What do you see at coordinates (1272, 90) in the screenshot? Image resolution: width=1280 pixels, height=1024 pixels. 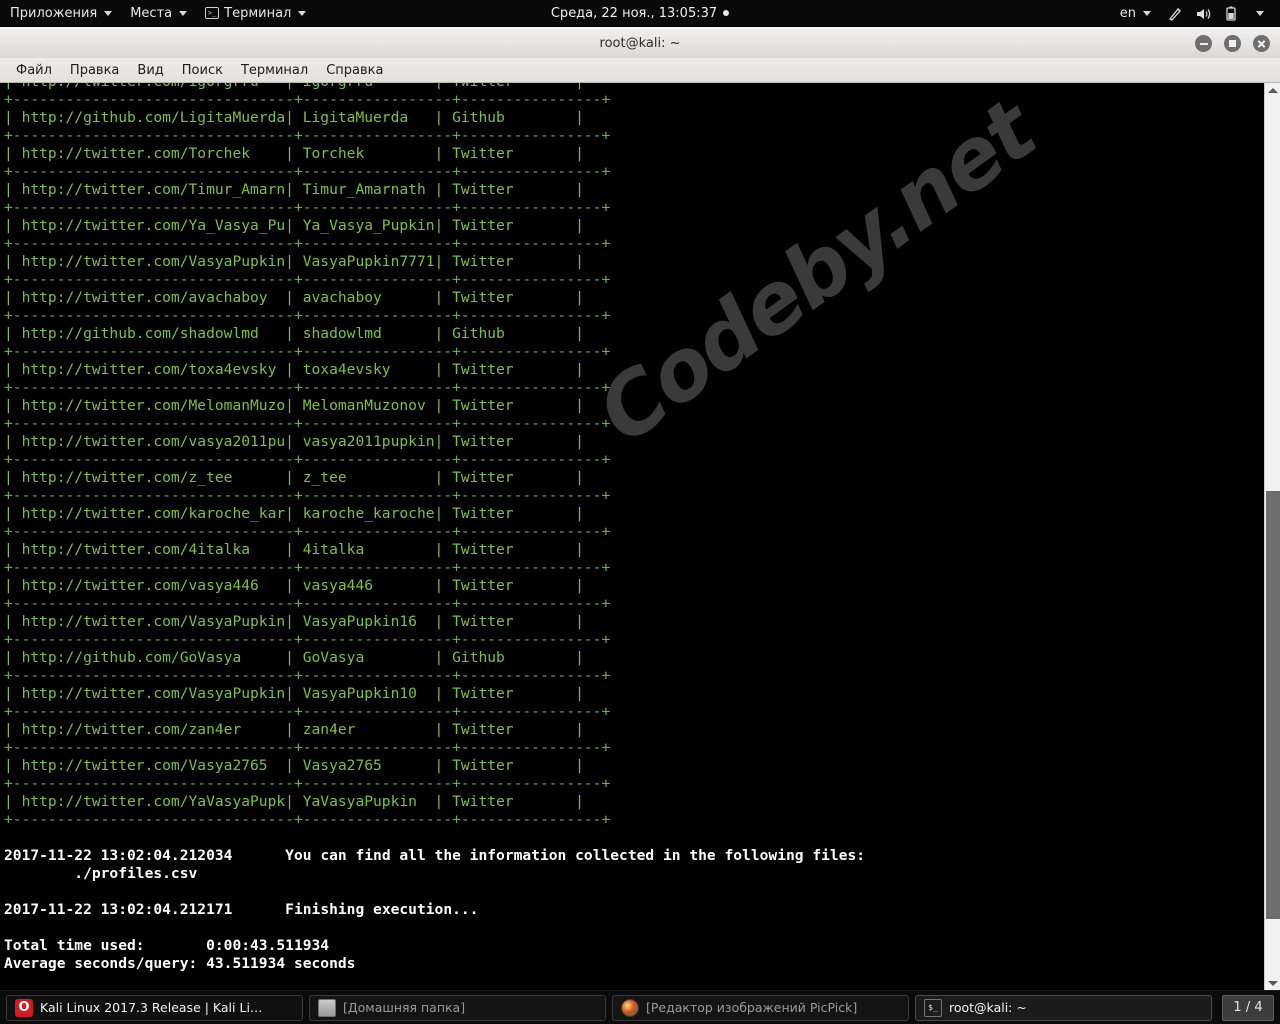 I see `scroll-up-arrow-icon` at bounding box center [1272, 90].